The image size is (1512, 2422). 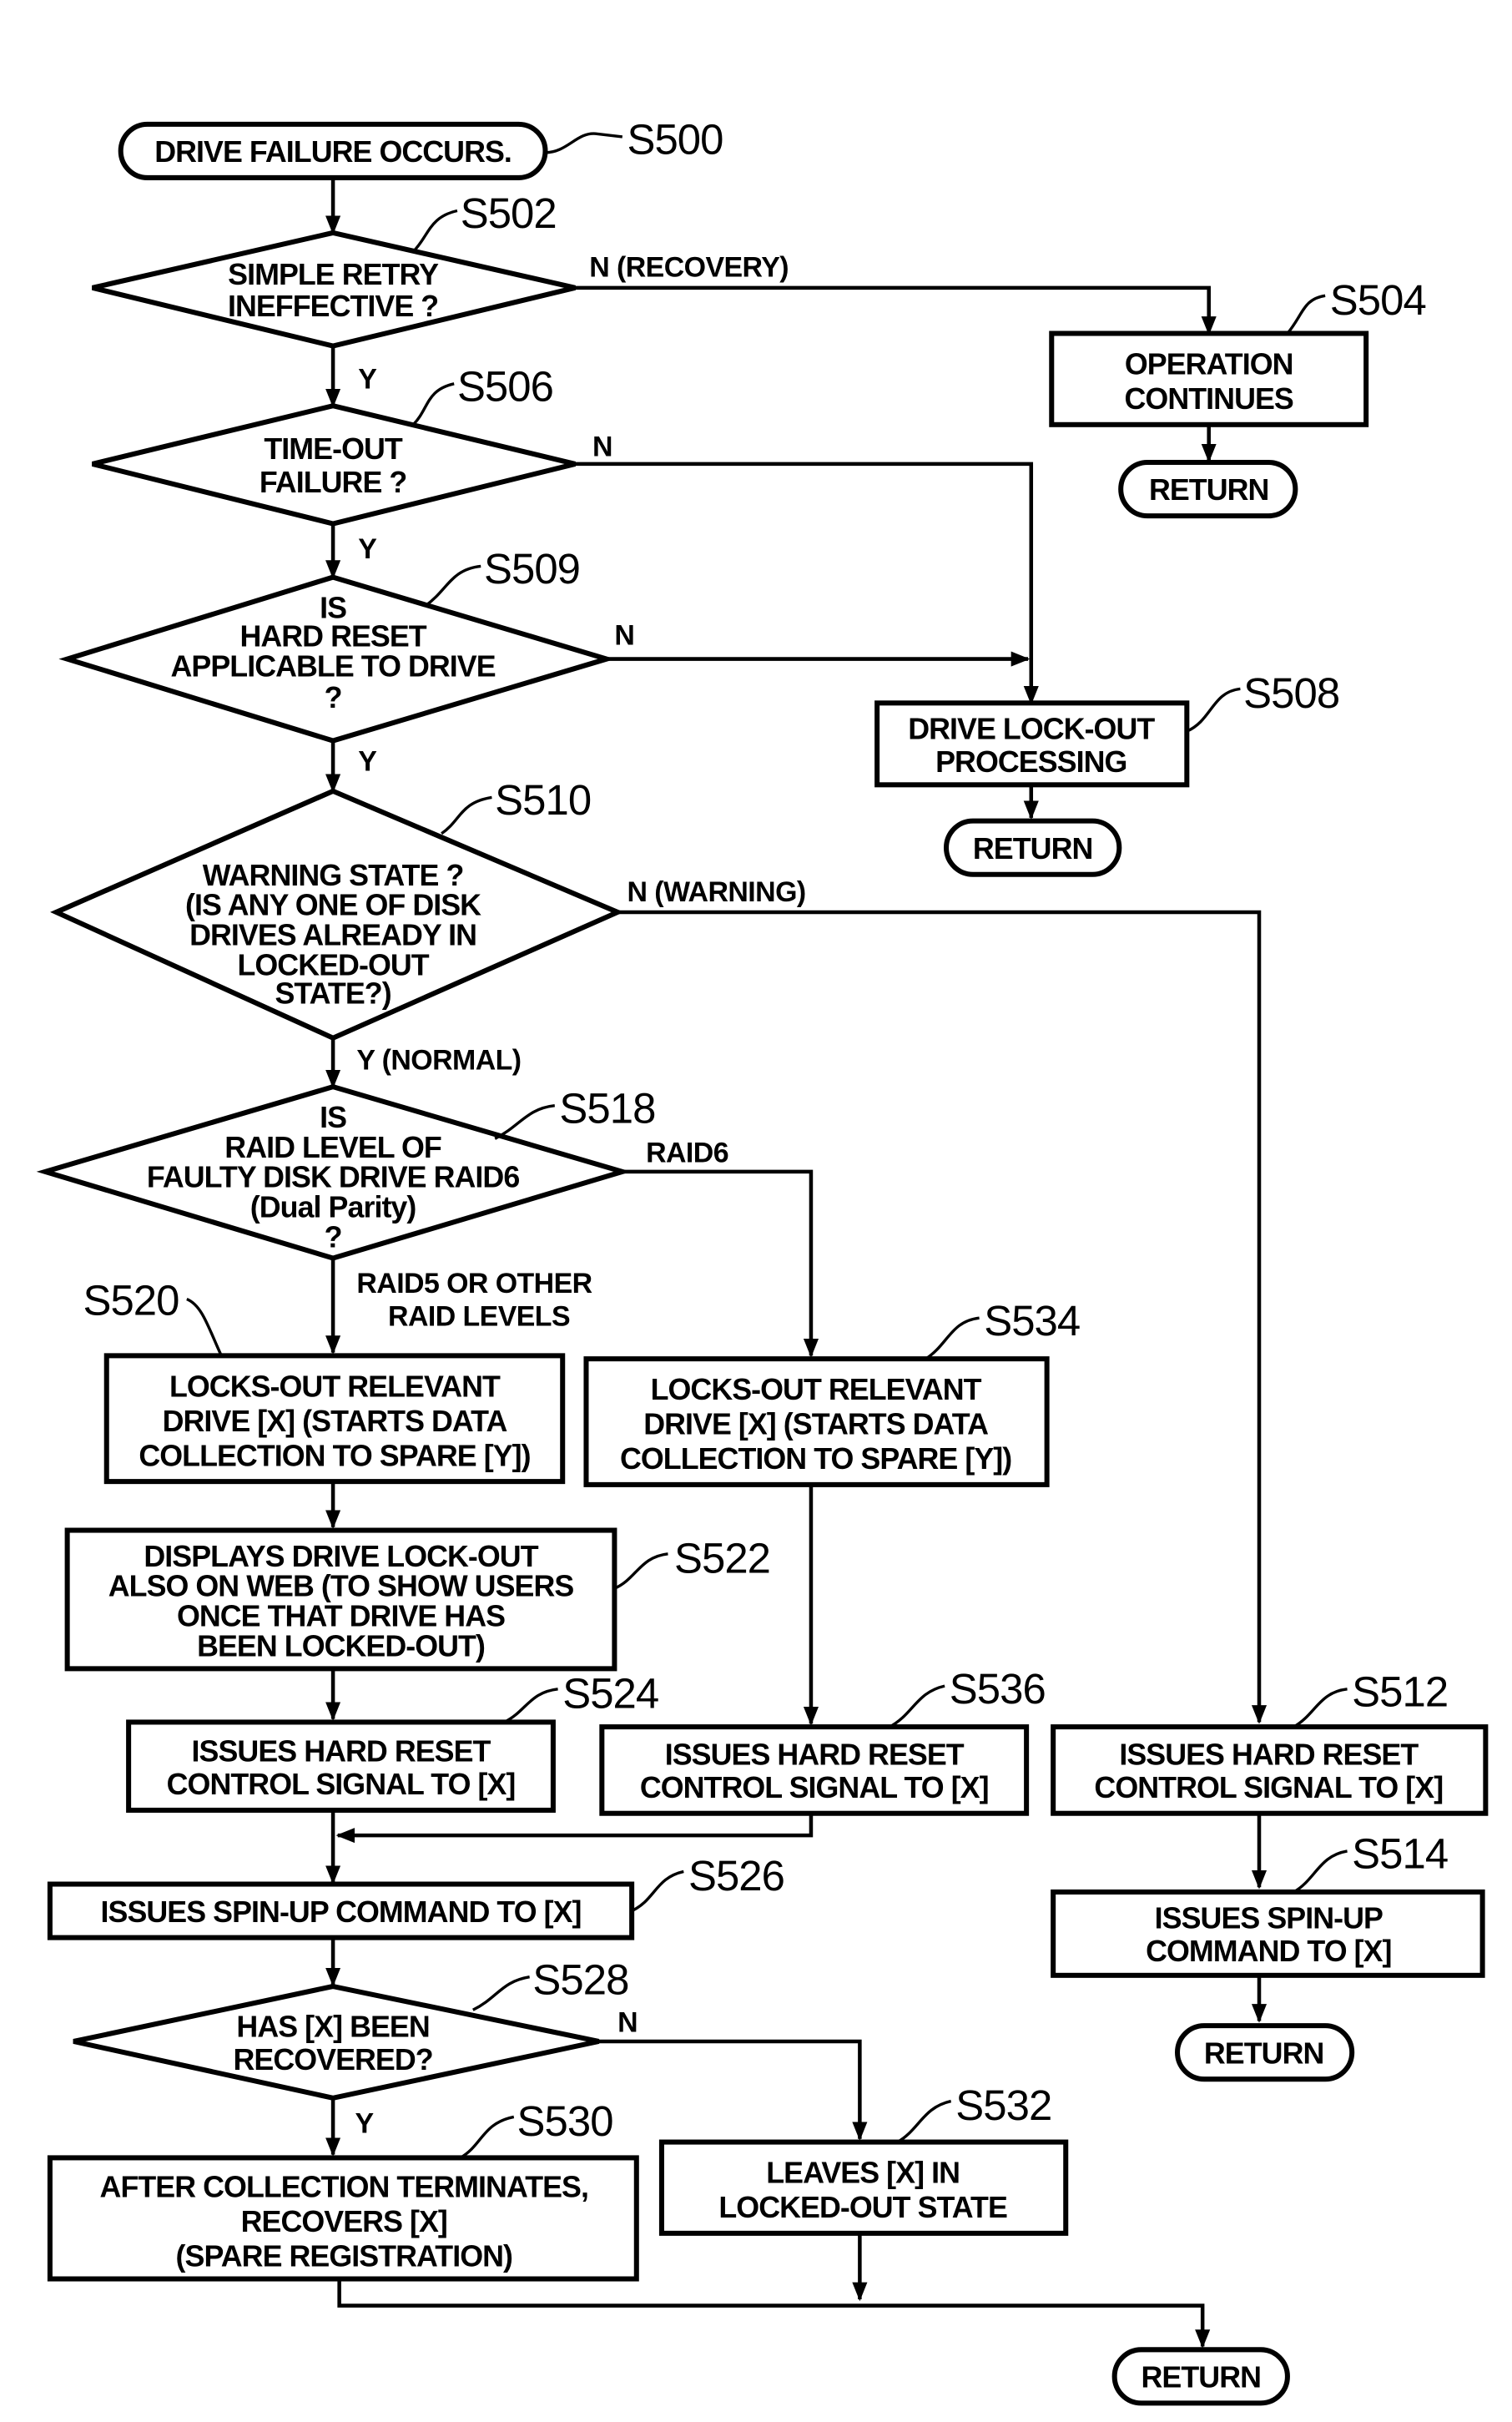 I want to click on step-label: S536, so click(x=998, y=1689).